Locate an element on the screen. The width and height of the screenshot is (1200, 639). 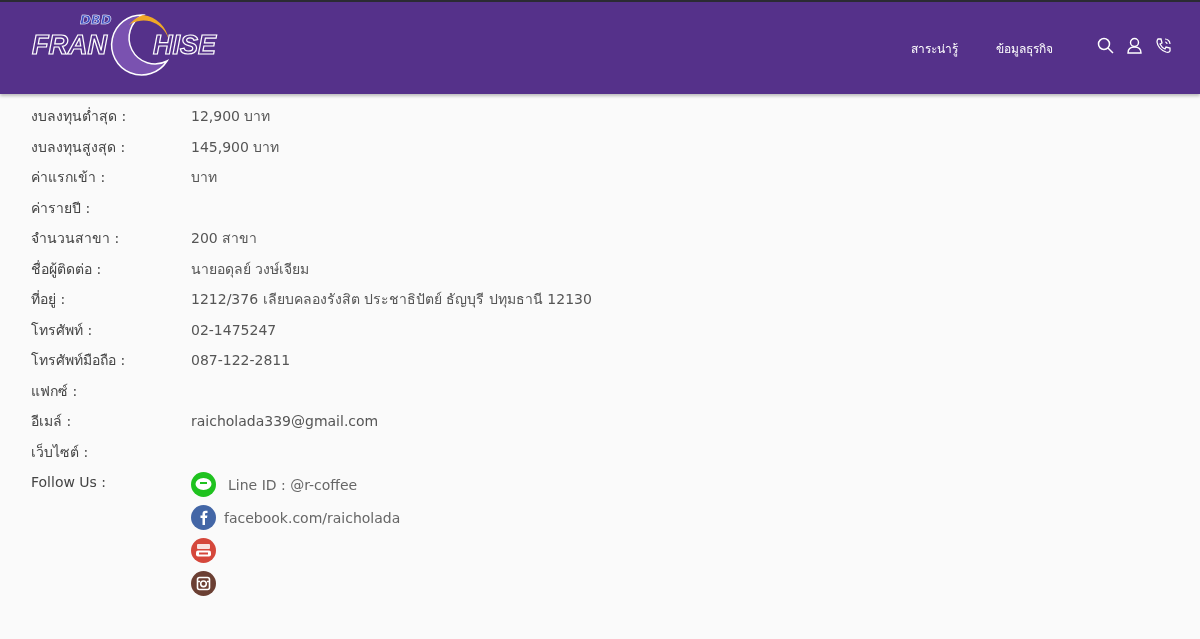
social-link: facebook.com/raicholada is located at coordinates (312, 517).